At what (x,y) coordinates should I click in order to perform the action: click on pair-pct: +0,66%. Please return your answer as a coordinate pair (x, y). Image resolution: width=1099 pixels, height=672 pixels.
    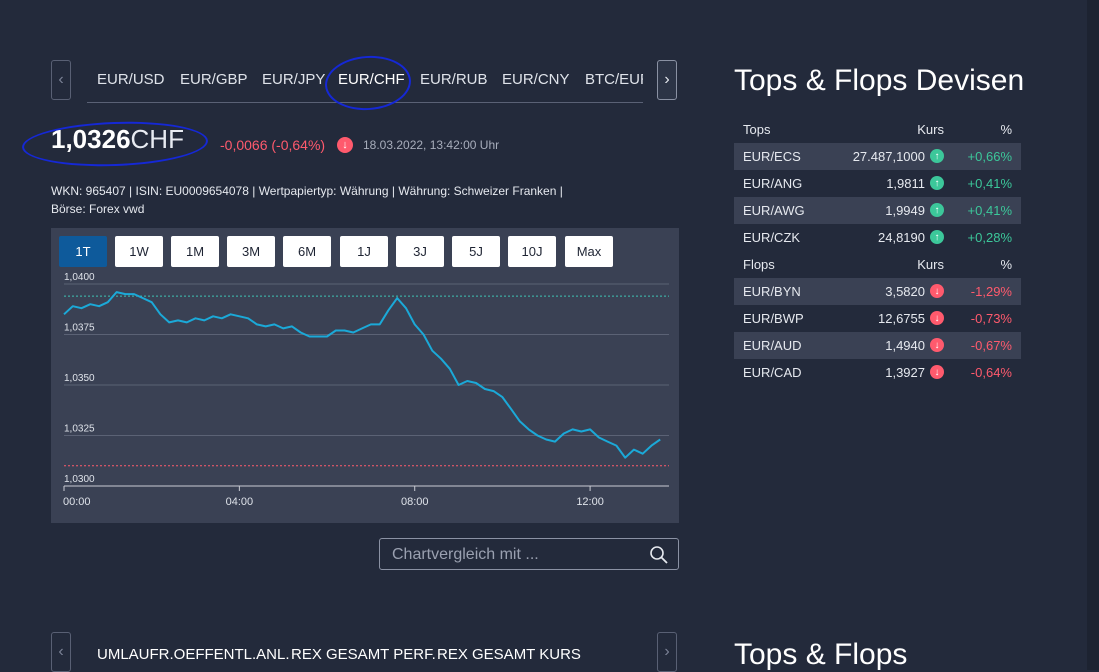
    Looking at the image, I should click on (989, 156).